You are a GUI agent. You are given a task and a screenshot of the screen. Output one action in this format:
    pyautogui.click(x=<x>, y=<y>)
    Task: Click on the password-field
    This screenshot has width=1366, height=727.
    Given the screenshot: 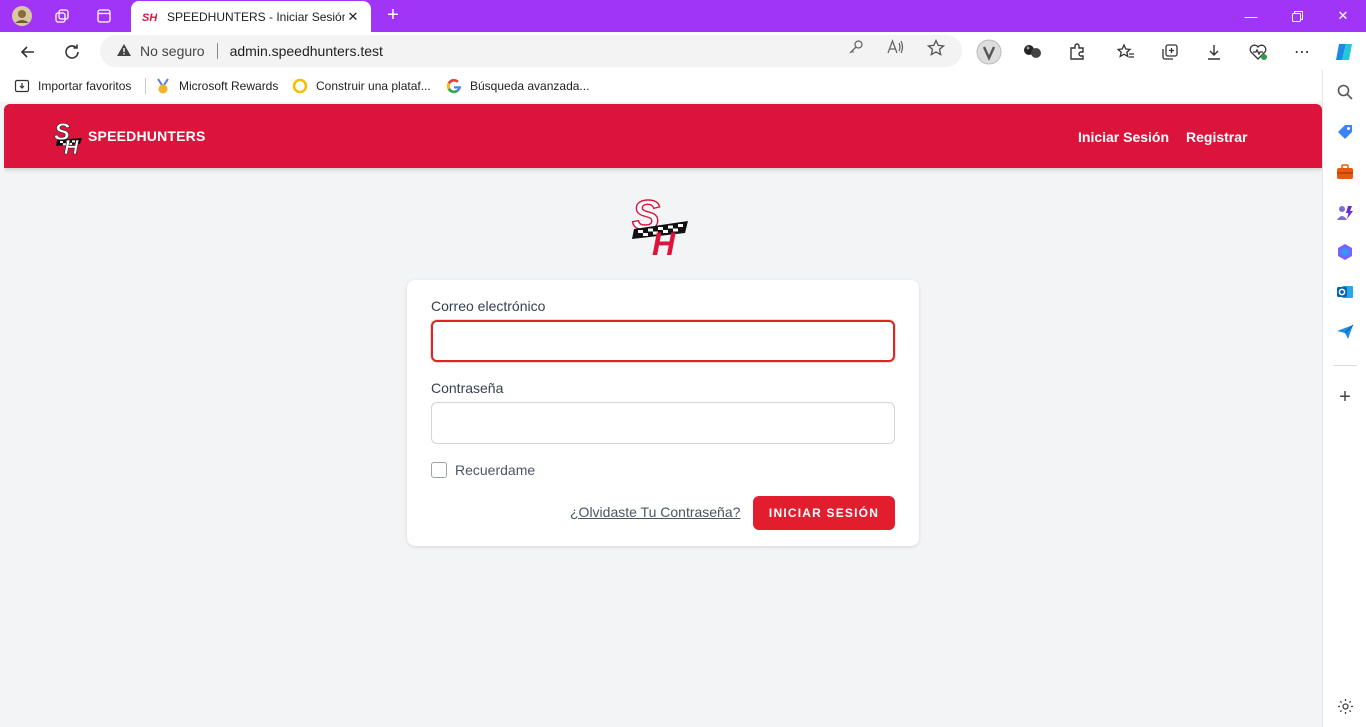 What is the action you would take?
    pyautogui.click(x=663, y=423)
    